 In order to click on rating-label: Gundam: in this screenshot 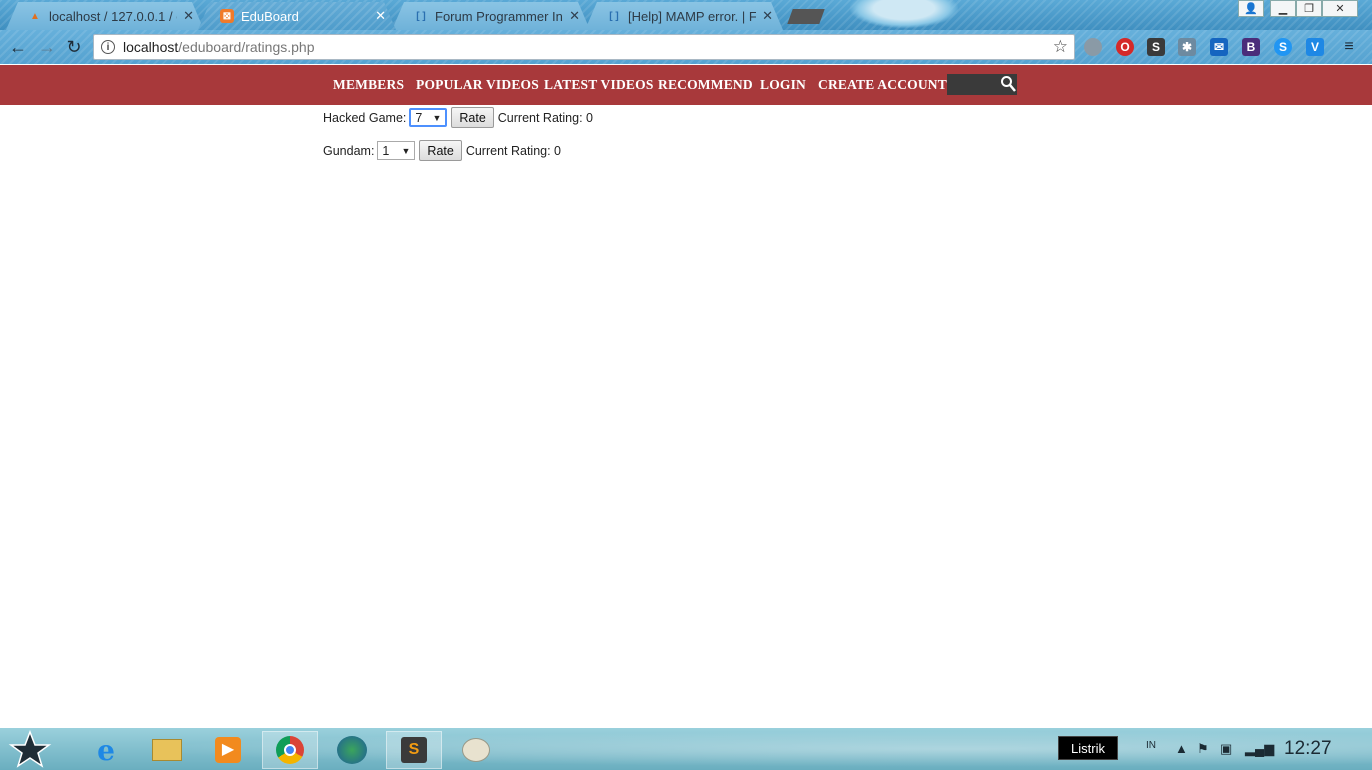, I will do `click(349, 150)`.